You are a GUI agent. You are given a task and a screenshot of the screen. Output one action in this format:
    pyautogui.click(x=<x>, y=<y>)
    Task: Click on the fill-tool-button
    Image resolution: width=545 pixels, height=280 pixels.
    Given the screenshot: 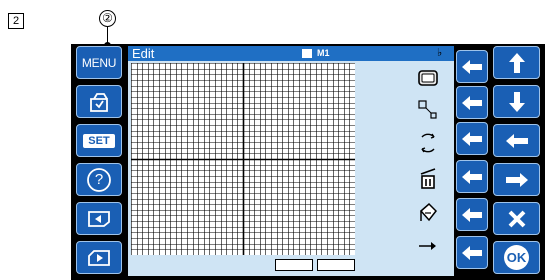 What is the action you would take?
    pyautogui.click(x=428, y=213)
    